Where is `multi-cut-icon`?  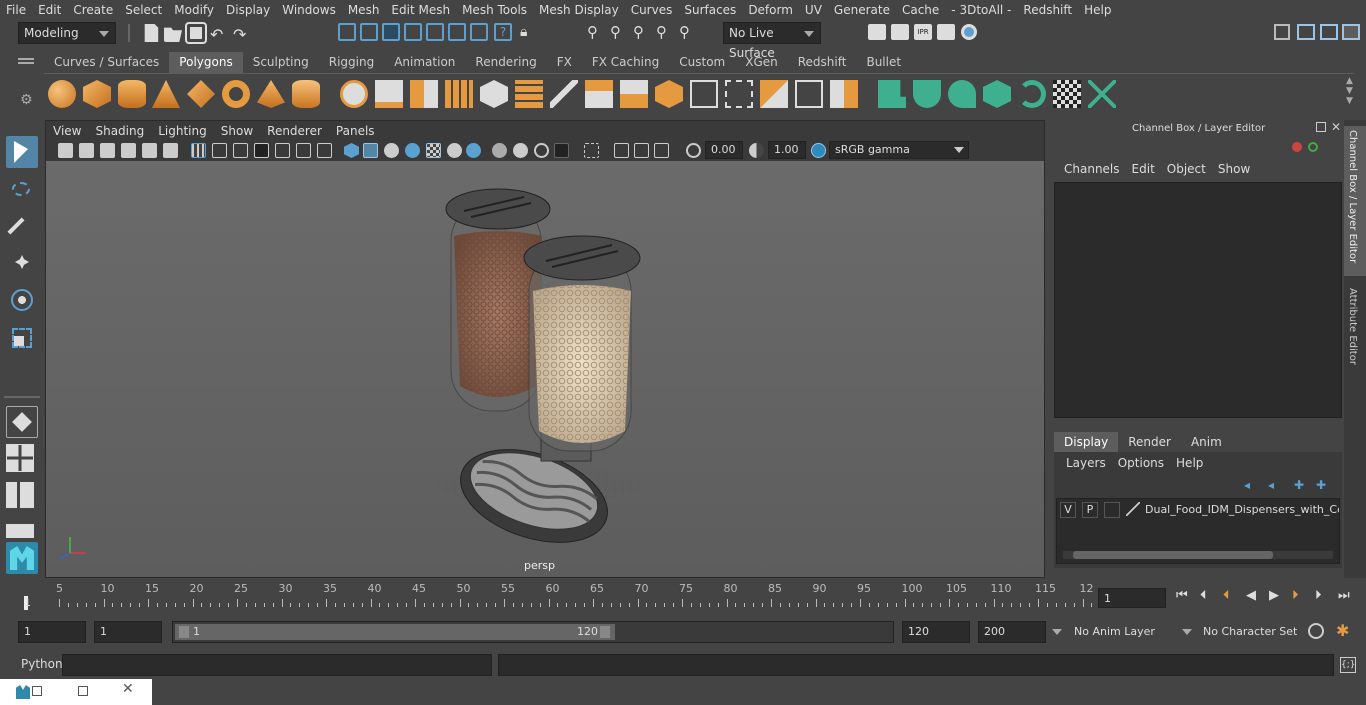
multi-cut-icon is located at coordinates (564, 94).